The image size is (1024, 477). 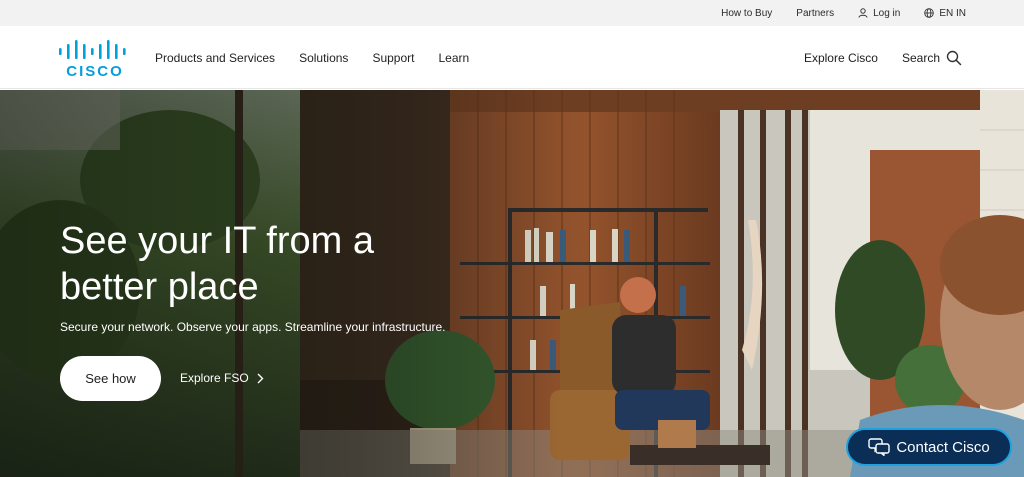 What do you see at coordinates (214, 378) in the screenshot?
I see `explore-fso-label: Explore FSO` at bounding box center [214, 378].